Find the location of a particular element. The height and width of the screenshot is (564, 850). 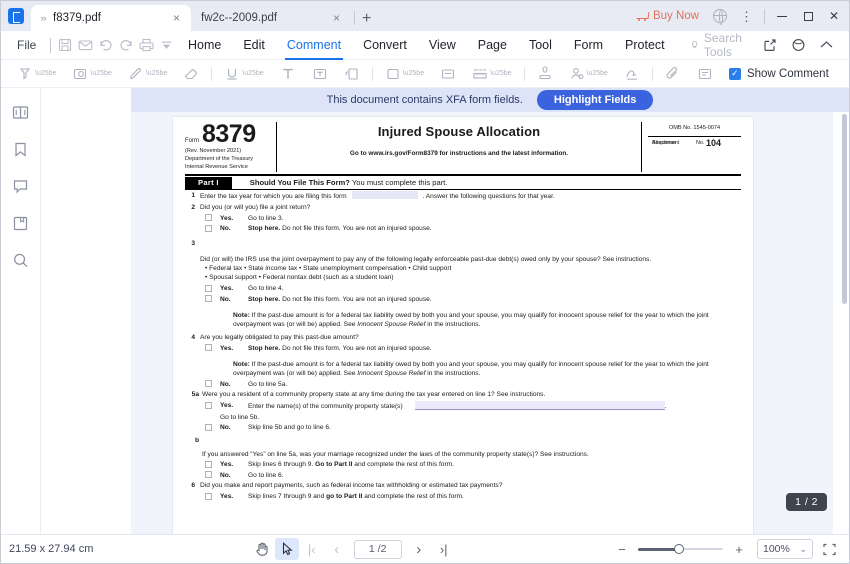

chevron-down-icon: ⌄ is located at coordinates (803, 549).